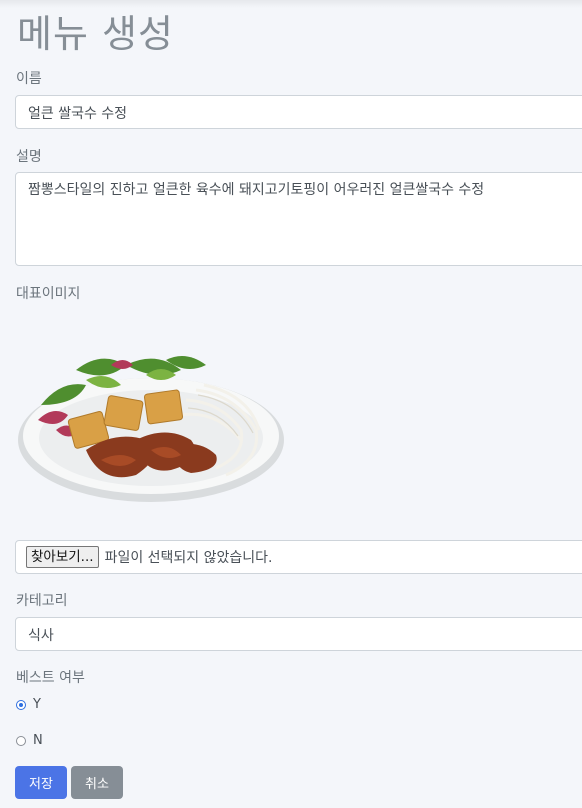 The height and width of the screenshot is (808, 582). I want to click on cancel-button: 취소, so click(97, 782).